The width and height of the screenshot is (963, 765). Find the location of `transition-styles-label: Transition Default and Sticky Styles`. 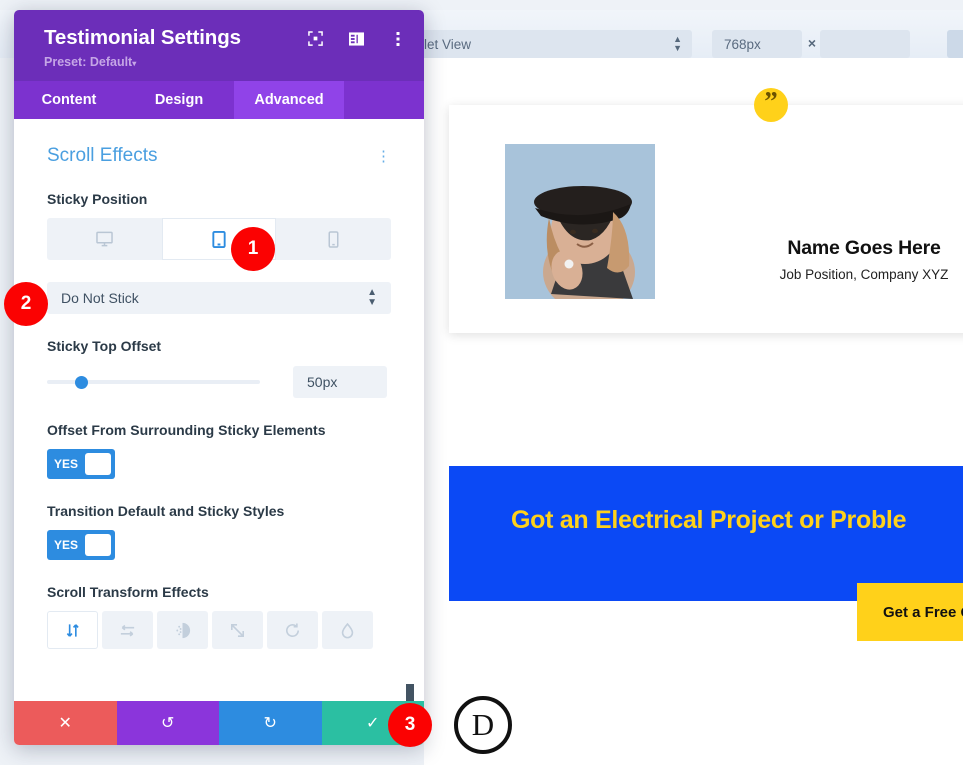

transition-styles-label: Transition Default and Sticky Styles is located at coordinates (166, 510).